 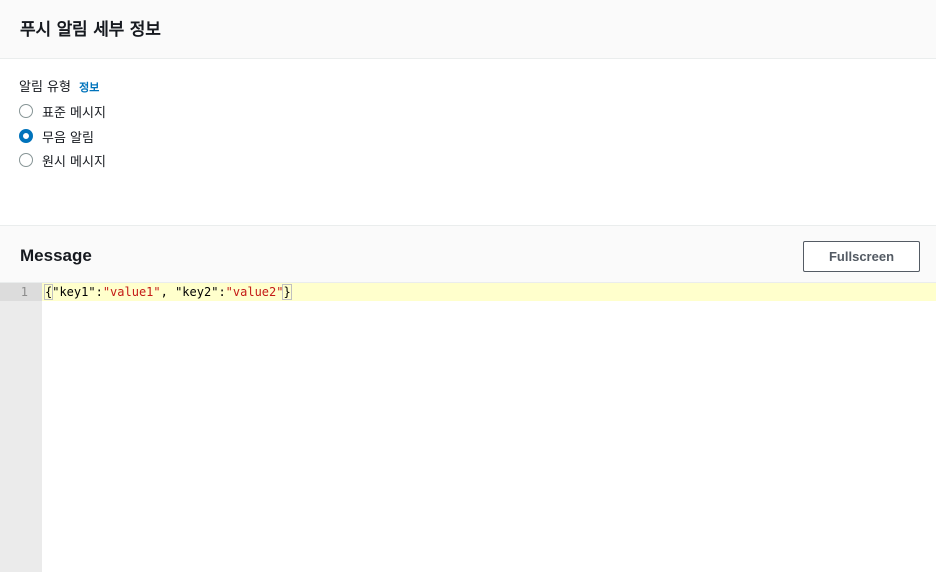 What do you see at coordinates (468, 254) in the screenshot?
I see `editor-header: Message Fullscreen` at bounding box center [468, 254].